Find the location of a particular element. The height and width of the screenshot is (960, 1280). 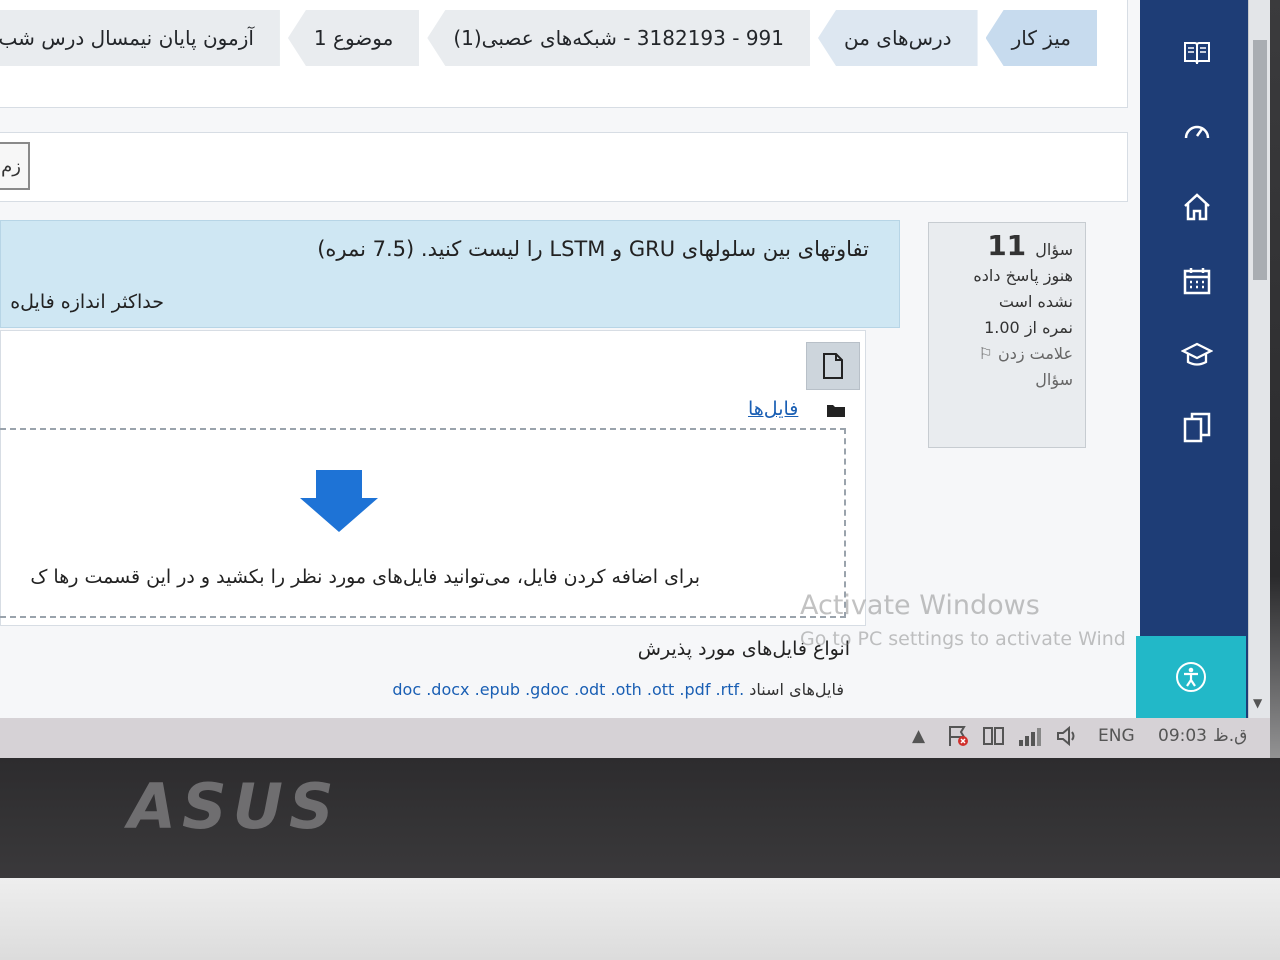

breadcrumb-topic: موضوع 1 is located at coordinates (353, 38).